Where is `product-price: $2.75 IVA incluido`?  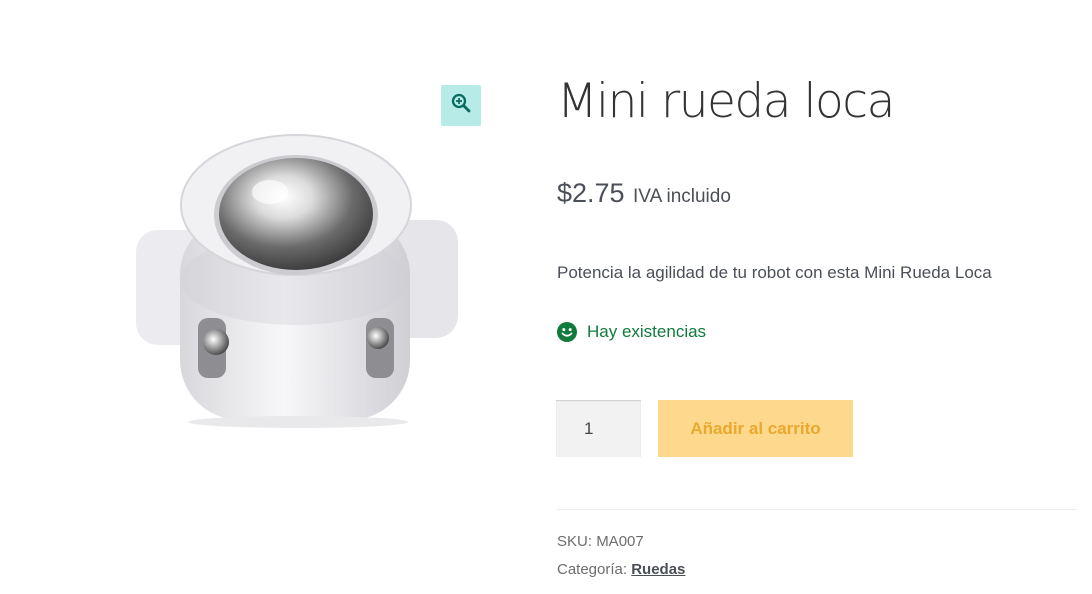
product-price: $2.75 IVA incluido is located at coordinates (644, 193).